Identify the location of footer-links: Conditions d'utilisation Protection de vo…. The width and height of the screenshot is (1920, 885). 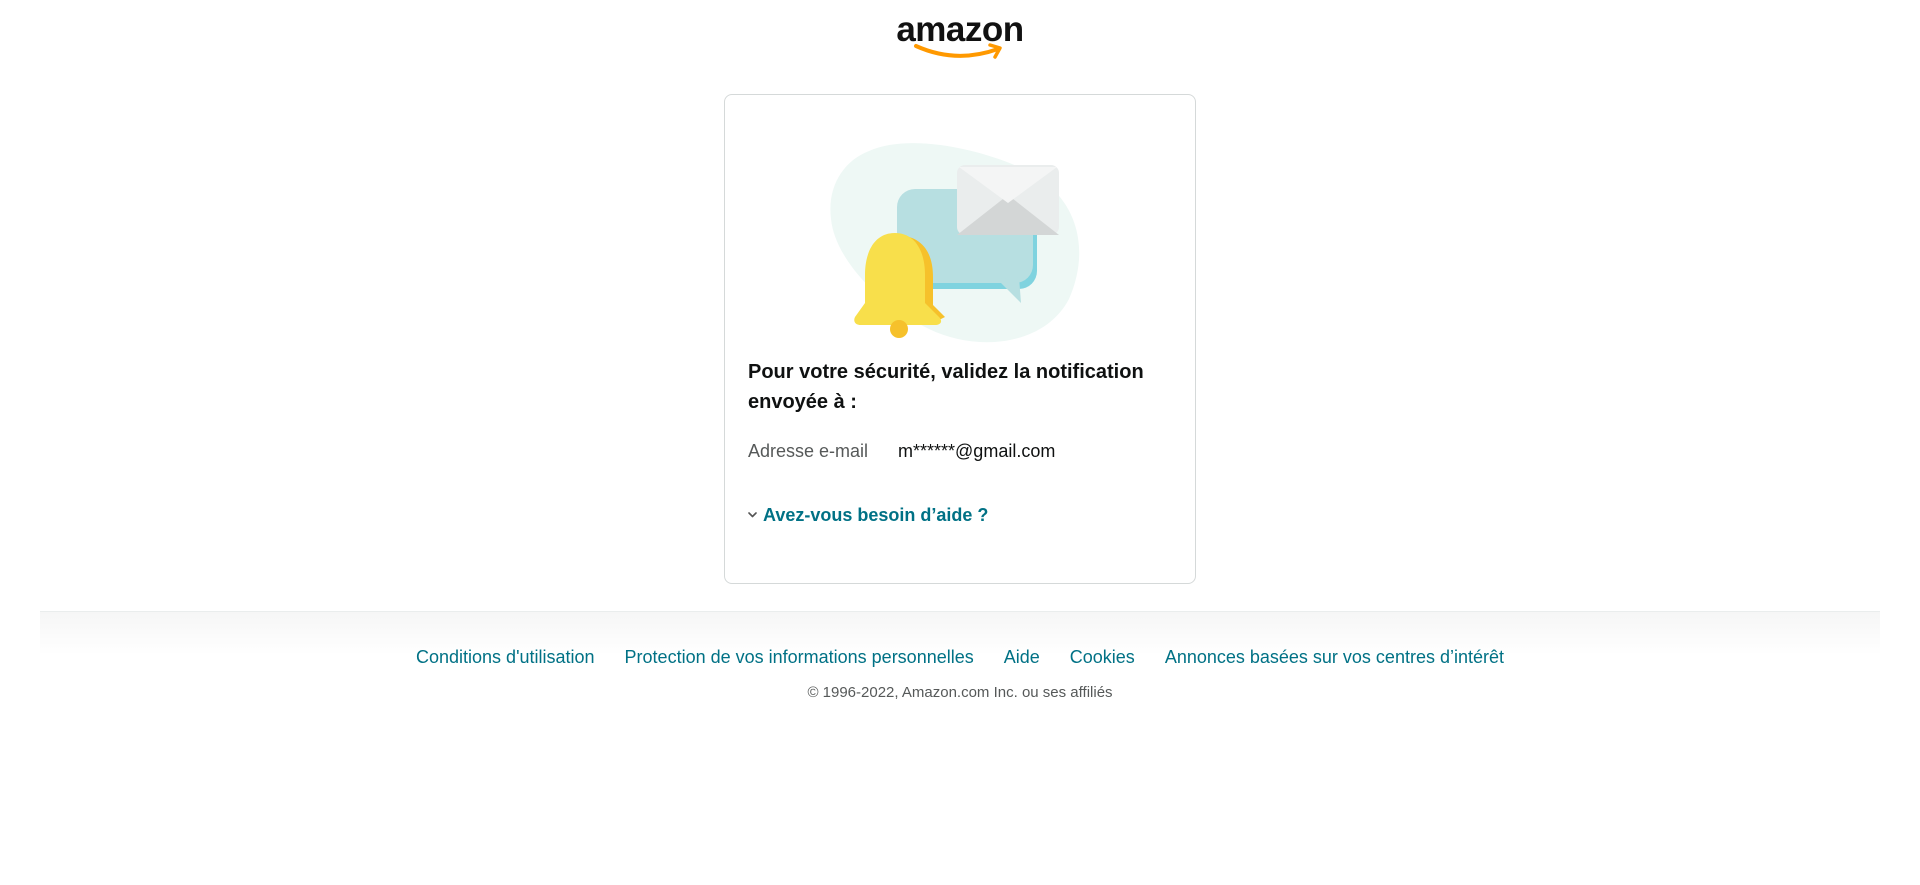
(960, 657).